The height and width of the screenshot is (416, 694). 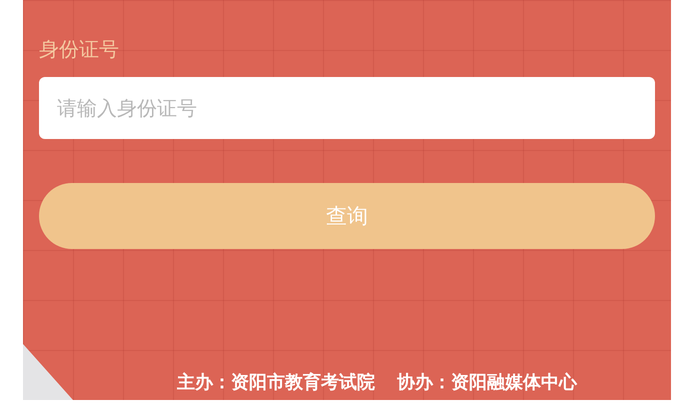 I want to click on id-number-field: 请输入身份证号, so click(x=347, y=108).